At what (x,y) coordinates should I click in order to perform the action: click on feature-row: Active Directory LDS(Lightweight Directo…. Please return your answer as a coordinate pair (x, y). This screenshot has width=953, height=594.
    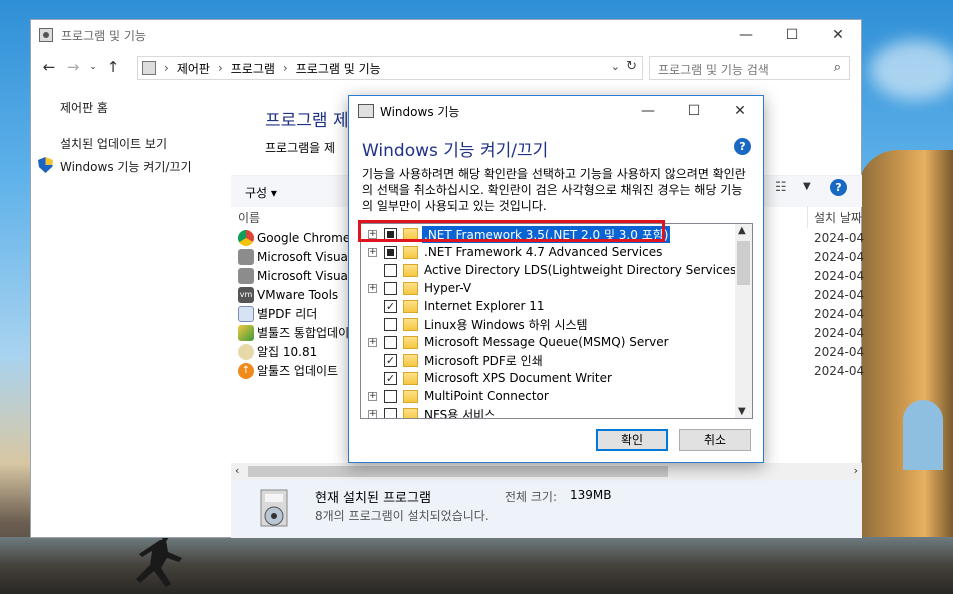
    Looking at the image, I should click on (551, 270).